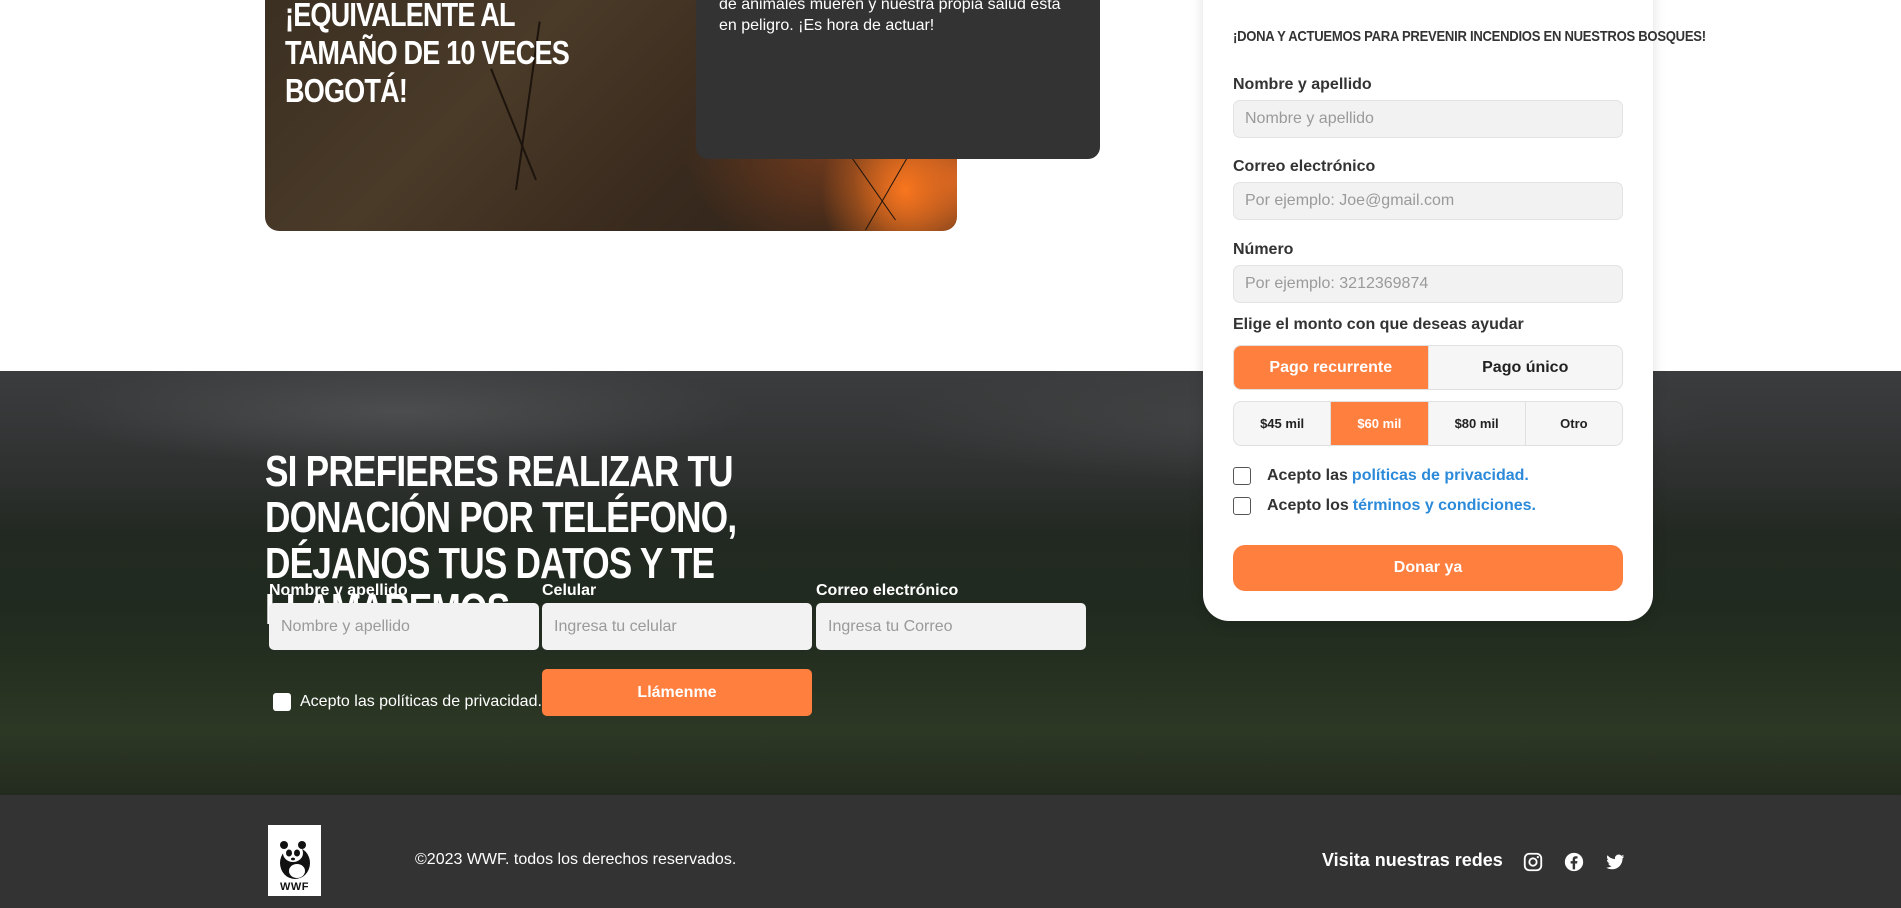 The image size is (1901, 908). What do you see at coordinates (1304, 166) in the screenshot?
I see `email-label: Correo electrónico` at bounding box center [1304, 166].